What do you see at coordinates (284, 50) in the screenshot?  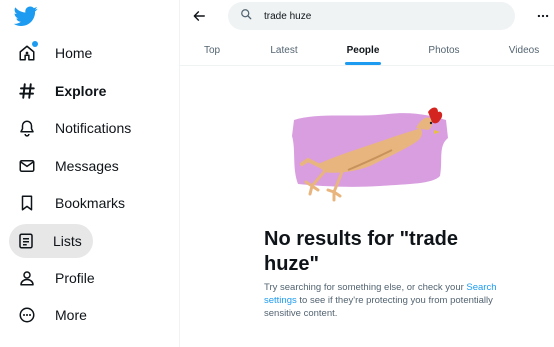 I see `tab-latest: Latest` at bounding box center [284, 50].